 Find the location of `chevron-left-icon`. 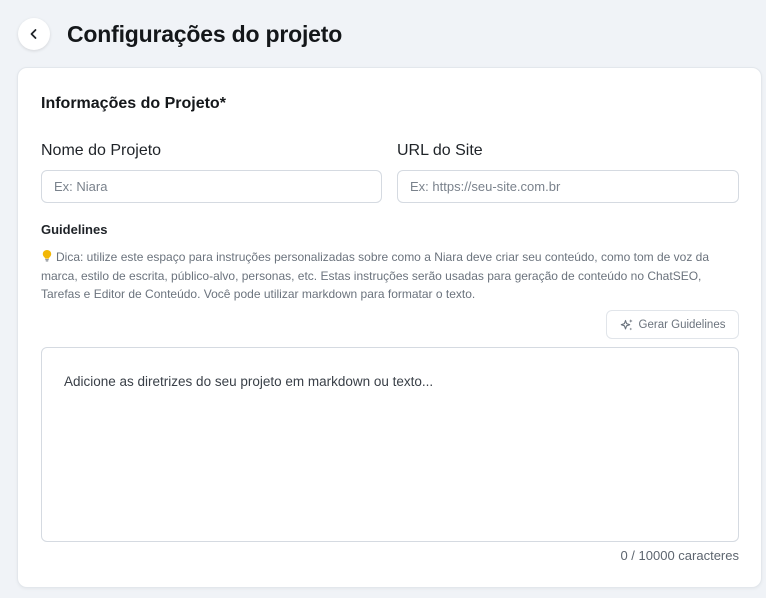

chevron-left-icon is located at coordinates (33, 34).